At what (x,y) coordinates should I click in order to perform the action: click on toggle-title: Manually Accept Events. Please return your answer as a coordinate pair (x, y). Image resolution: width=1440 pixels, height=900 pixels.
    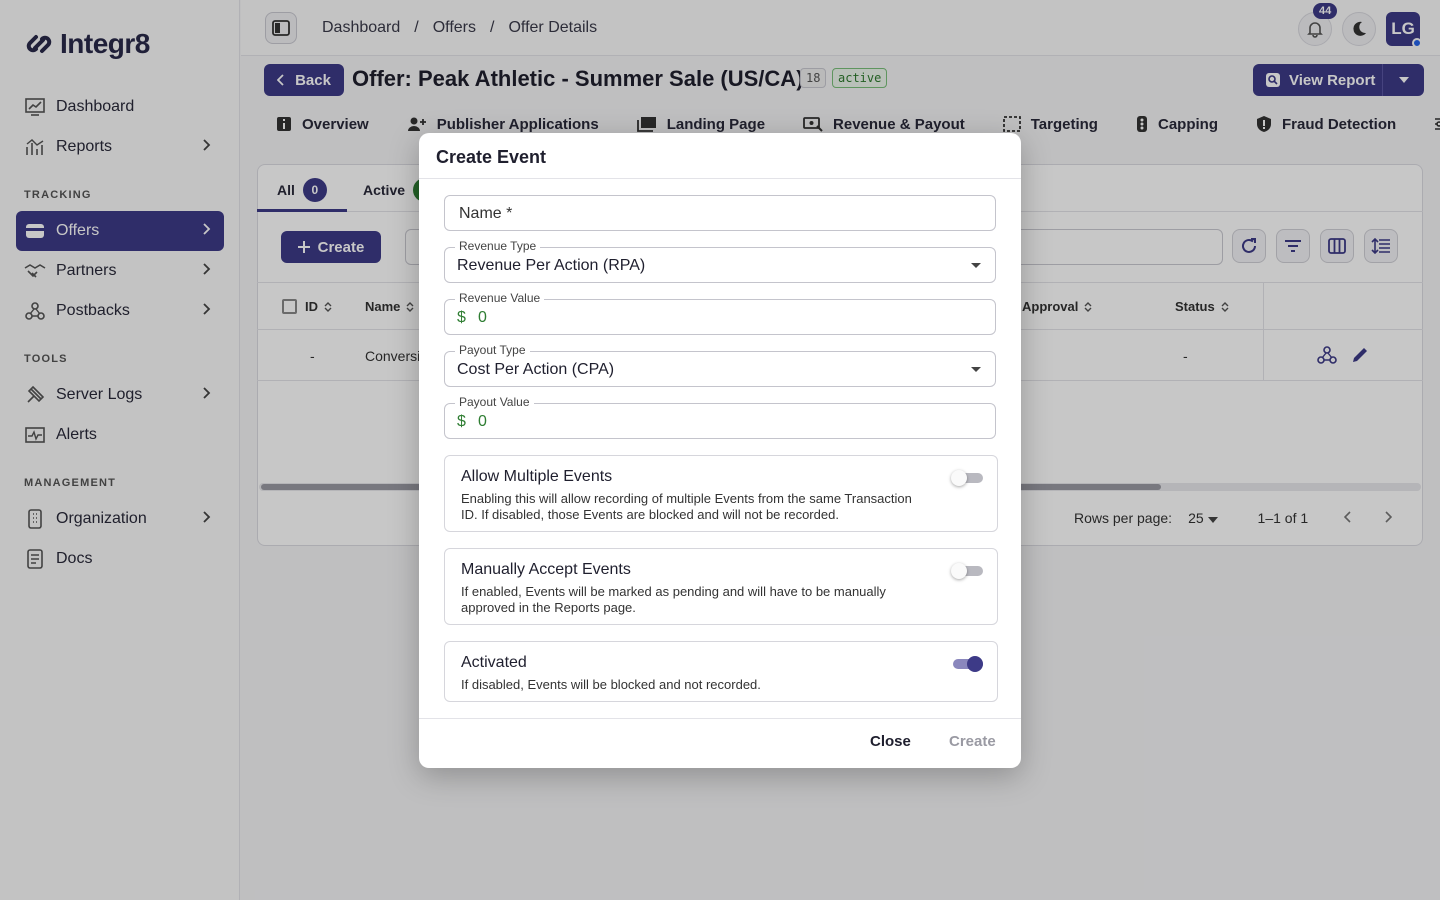
    Looking at the image, I should click on (546, 569).